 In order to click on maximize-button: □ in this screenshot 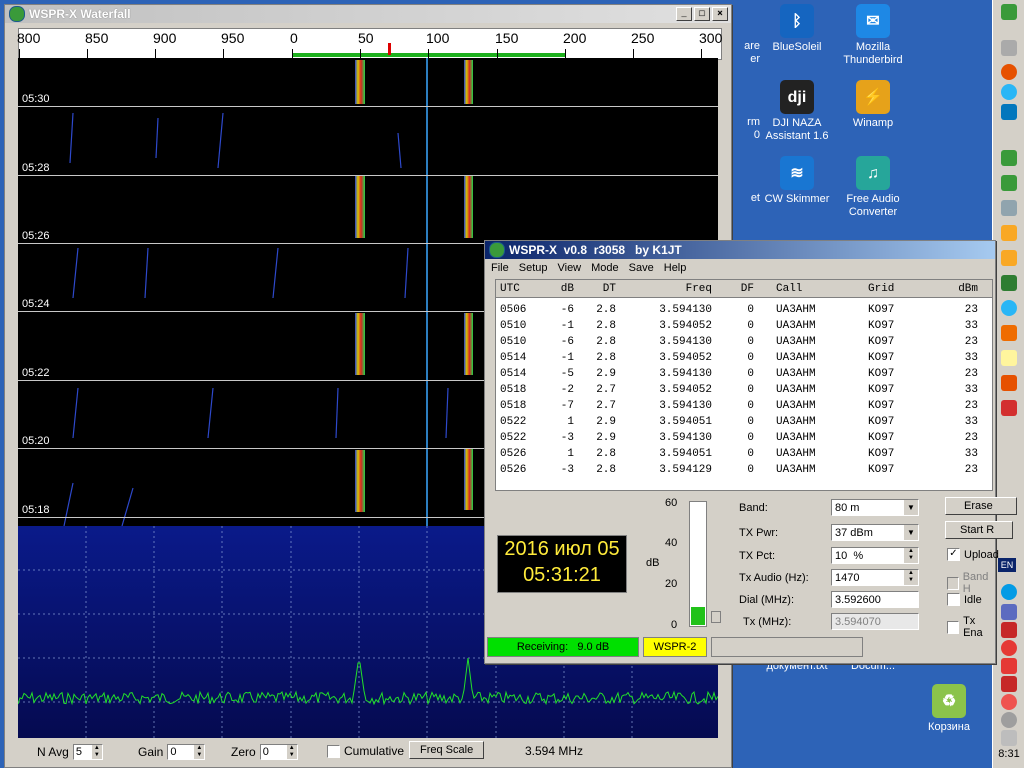, I will do `click(702, 14)`.